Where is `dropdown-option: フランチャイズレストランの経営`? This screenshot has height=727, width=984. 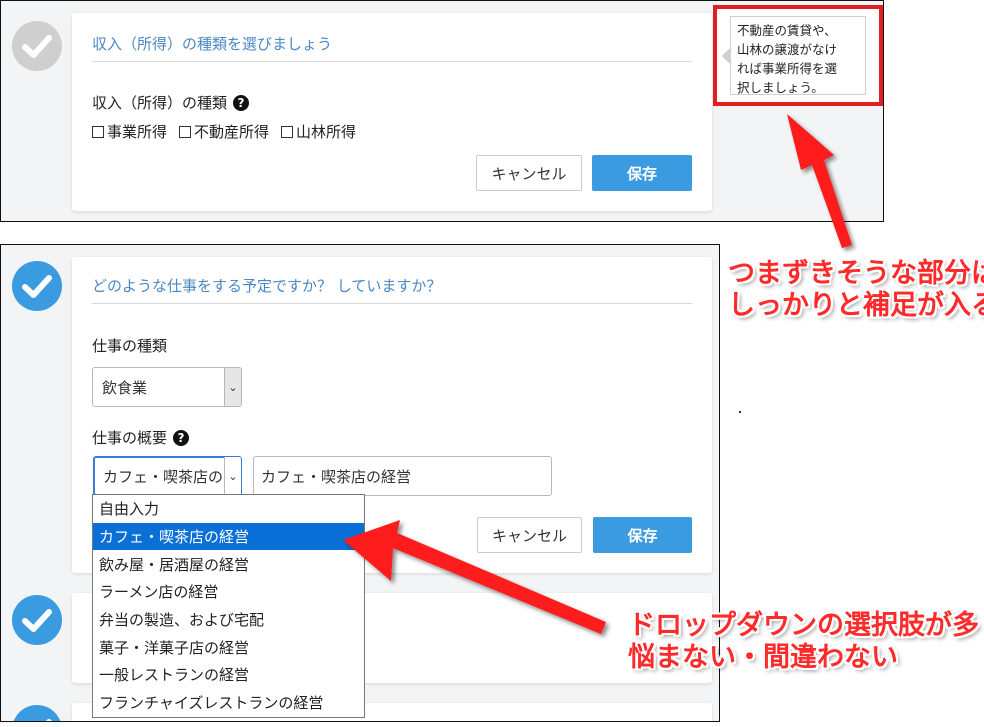
dropdown-option: フランチャイズレストランの経営 is located at coordinates (228, 703).